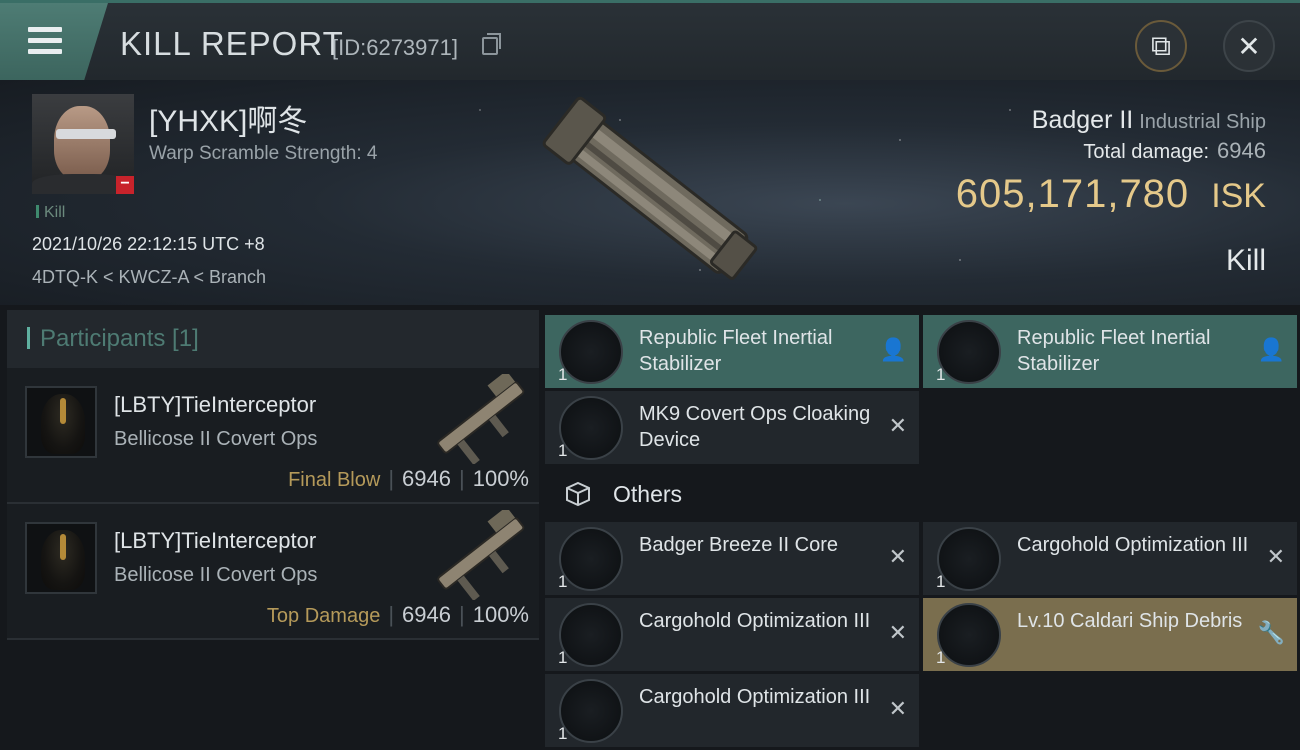 The image size is (1300, 750). I want to click on participant-role: Top Damage, so click(323, 616).